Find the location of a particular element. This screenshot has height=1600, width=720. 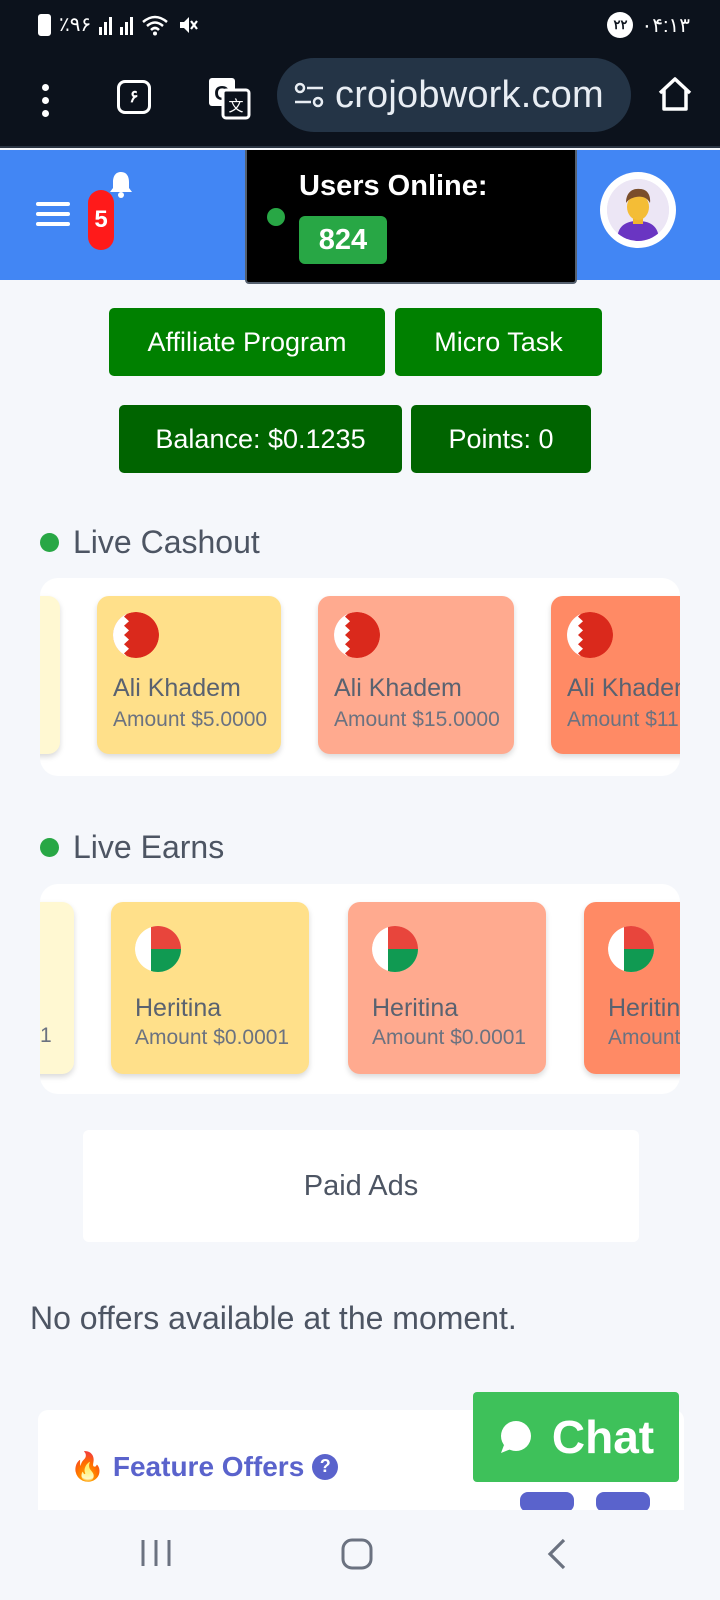

chat-button: Chat is located at coordinates (576, 1437).